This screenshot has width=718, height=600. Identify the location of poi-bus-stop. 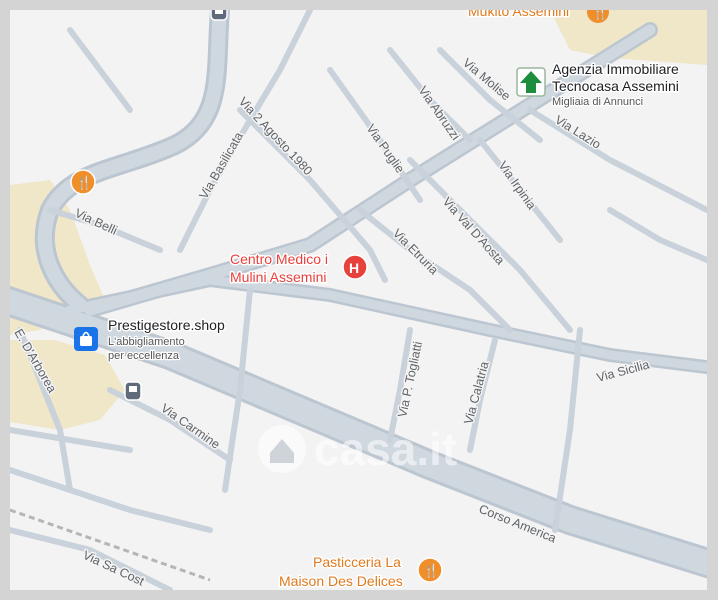
(133, 391).